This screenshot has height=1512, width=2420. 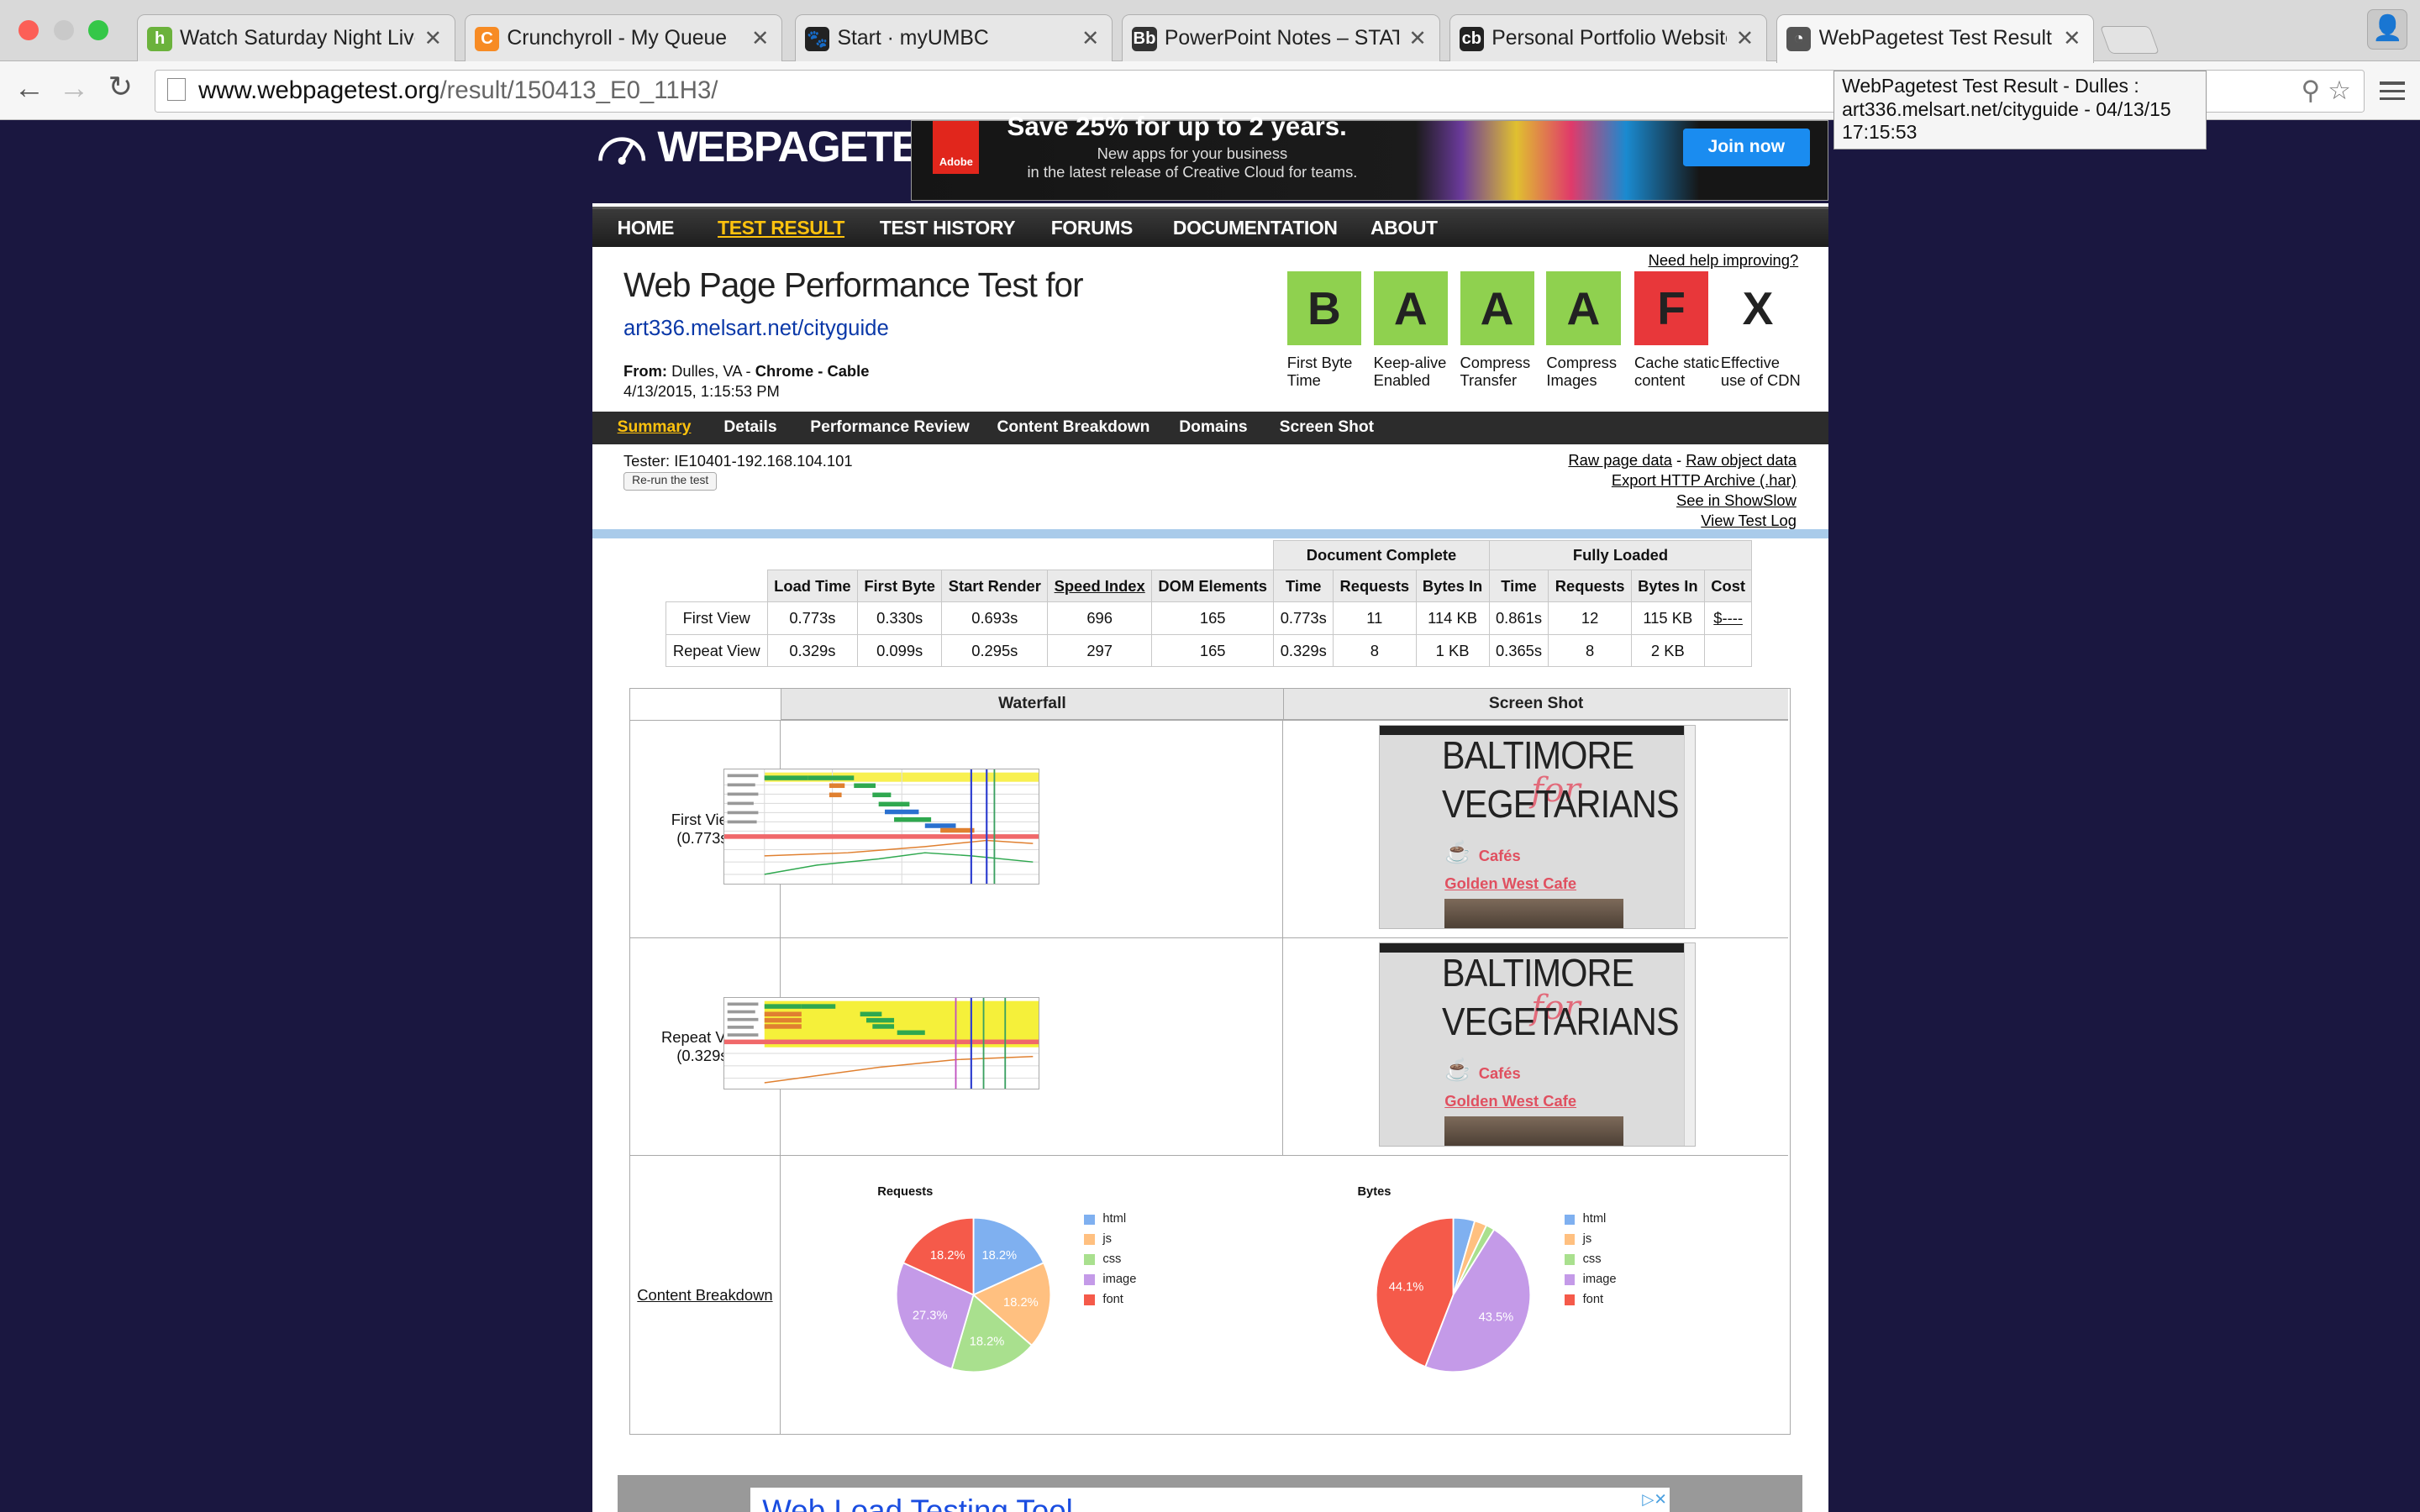 I want to click on table-corner, so click(x=717, y=586).